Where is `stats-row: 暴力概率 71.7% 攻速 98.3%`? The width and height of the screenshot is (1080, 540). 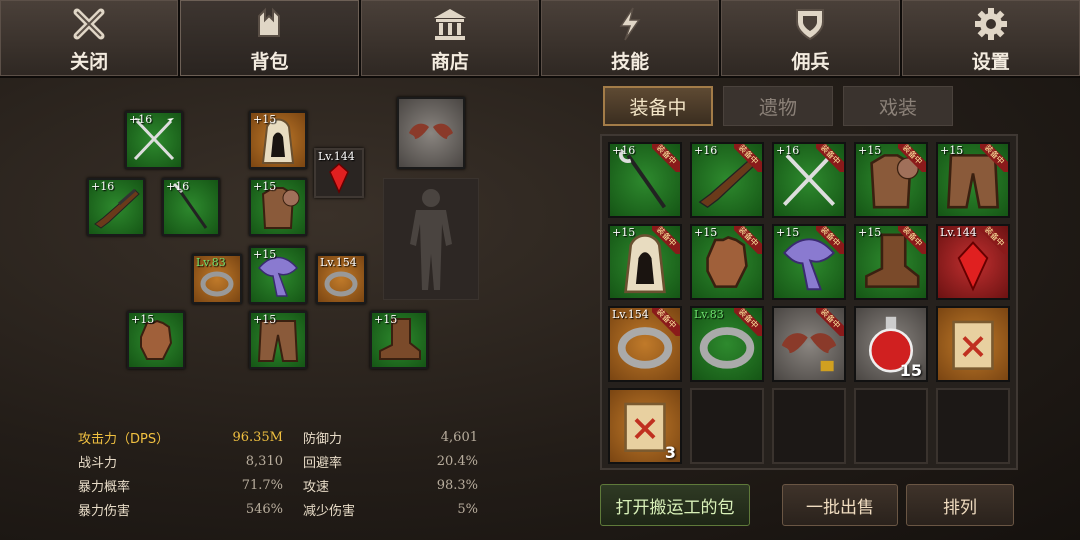 stats-row: 暴力概率 71.7% 攻速 98.3% is located at coordinates (280, 485).